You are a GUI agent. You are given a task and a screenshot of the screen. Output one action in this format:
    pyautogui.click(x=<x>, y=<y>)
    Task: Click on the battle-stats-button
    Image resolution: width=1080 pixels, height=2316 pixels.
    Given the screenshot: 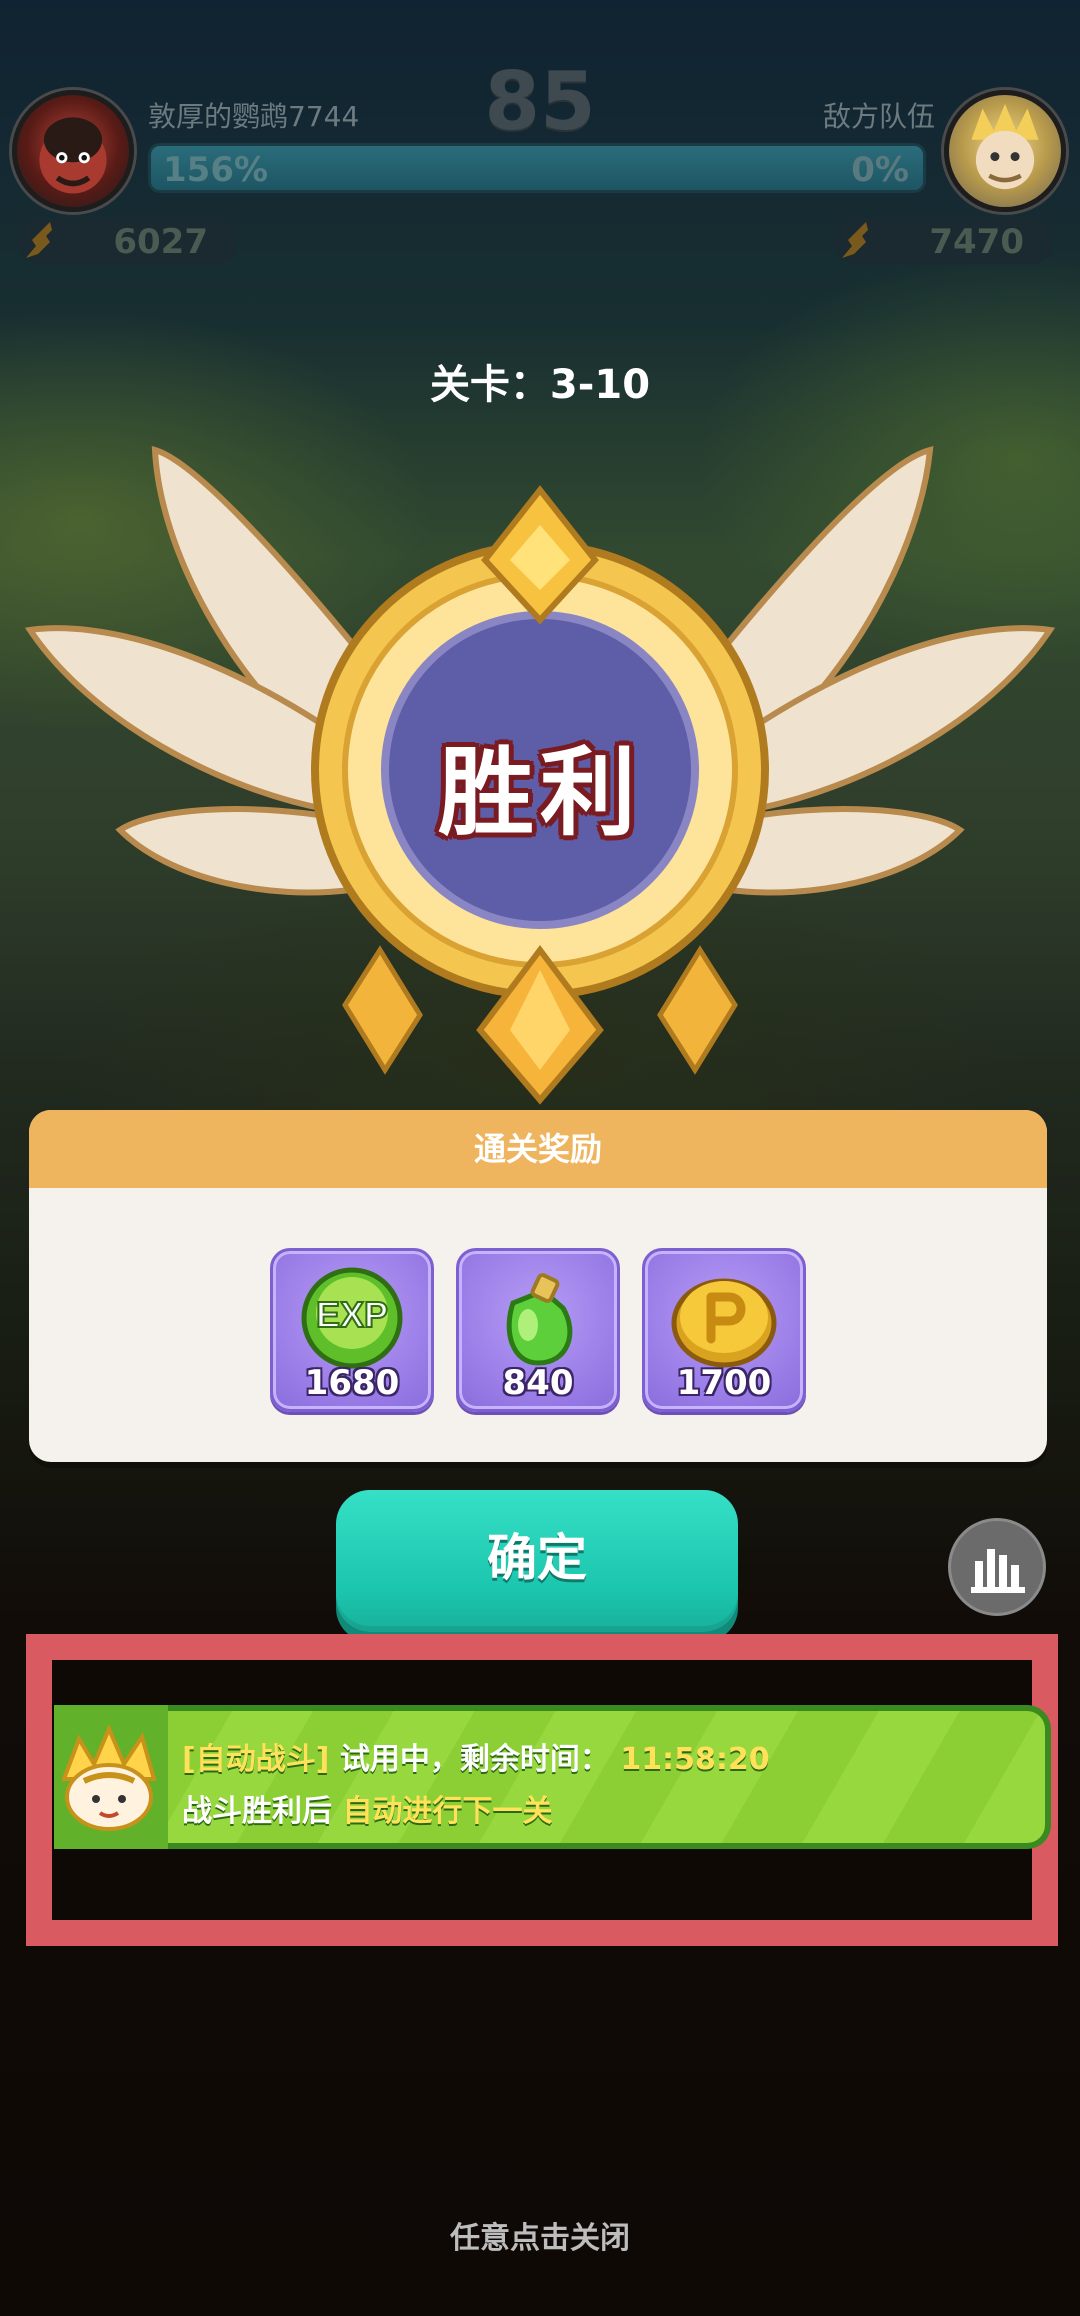 What is the action you would take?
    pyautogui.click(x=997, y=1567)
    